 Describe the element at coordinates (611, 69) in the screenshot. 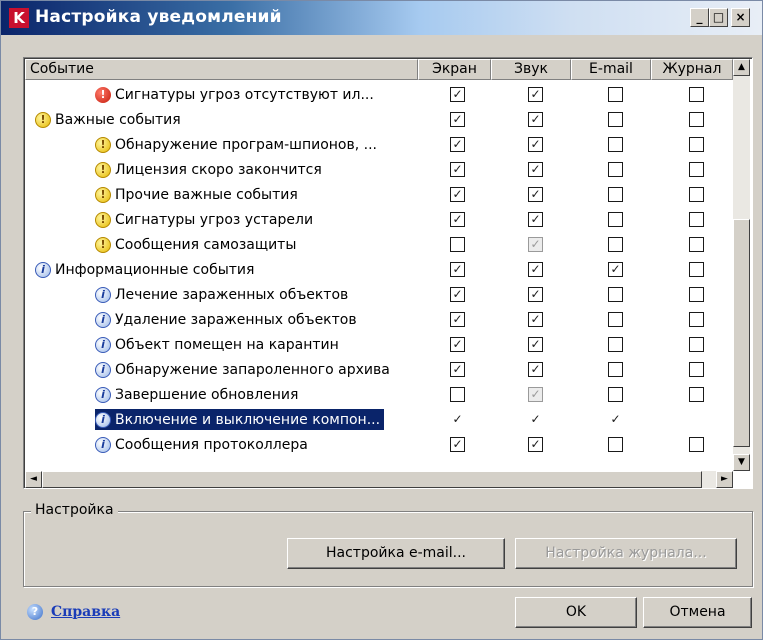

I see `column-header-email: E-mail` at that location.